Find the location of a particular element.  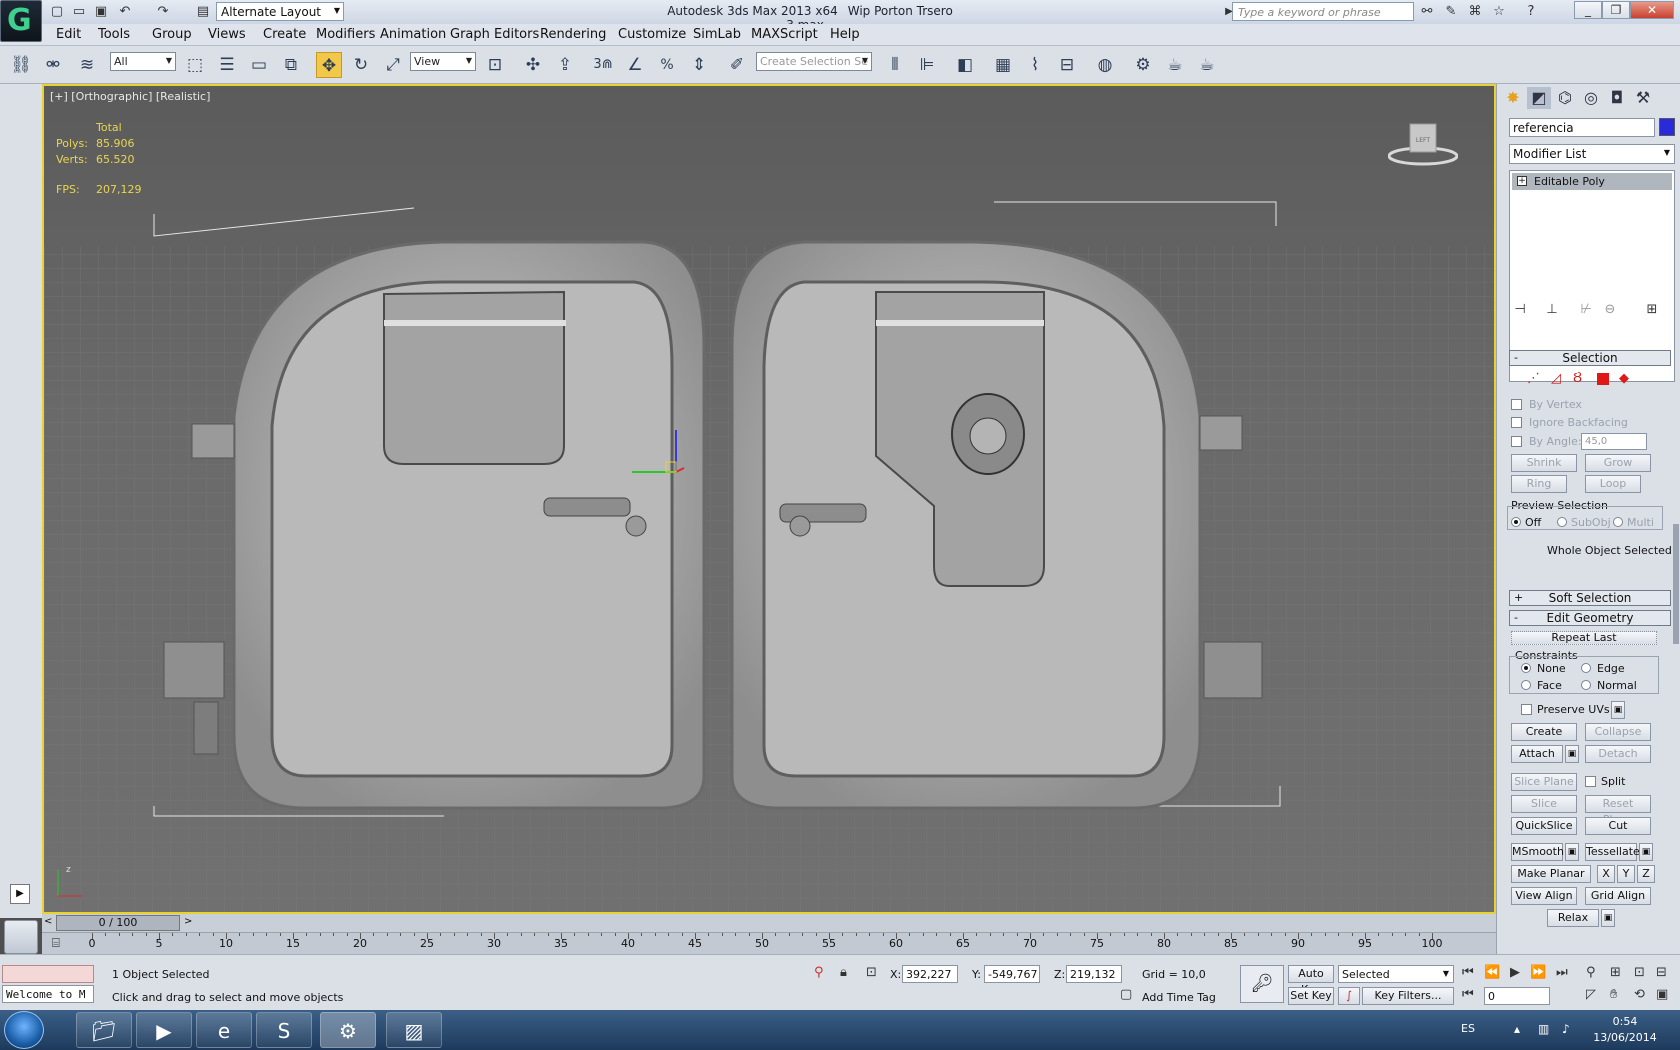

goto-start-icon: ⏮ is located at coordinates (1468, 972).